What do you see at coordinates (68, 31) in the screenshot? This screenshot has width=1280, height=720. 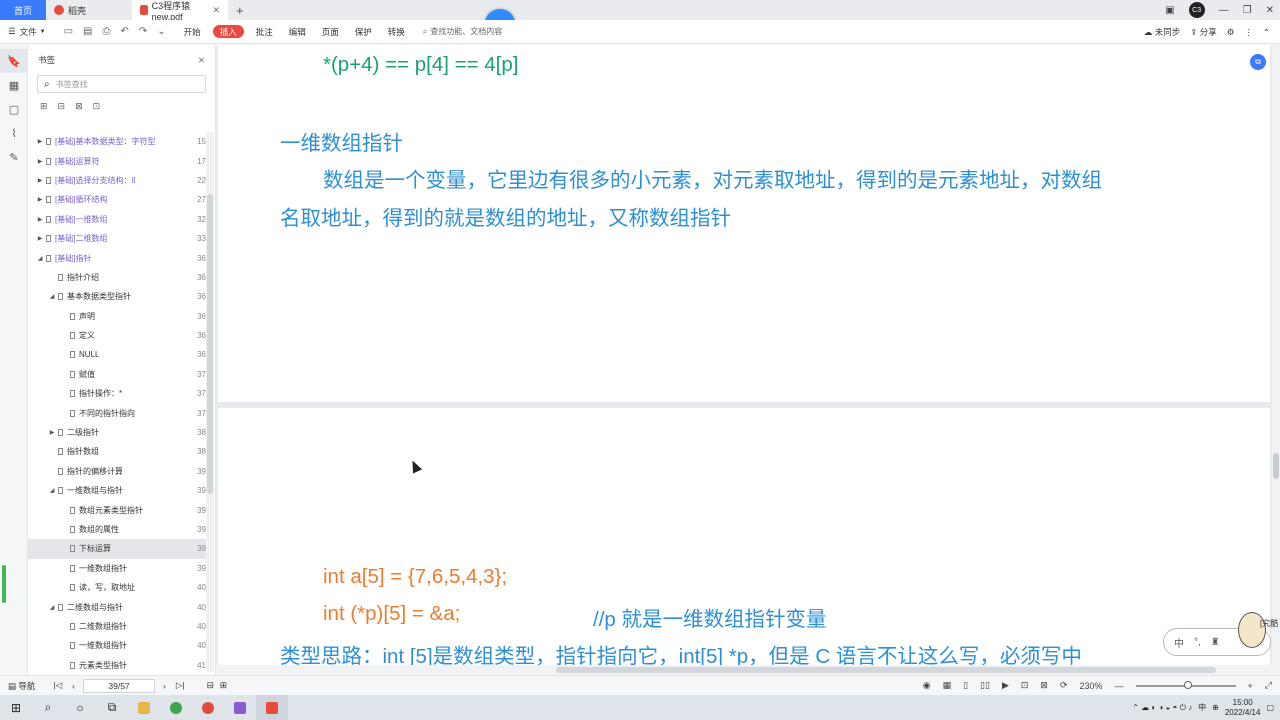 I see `open-folder-icon: ▭` at bounding box center [68, 31].